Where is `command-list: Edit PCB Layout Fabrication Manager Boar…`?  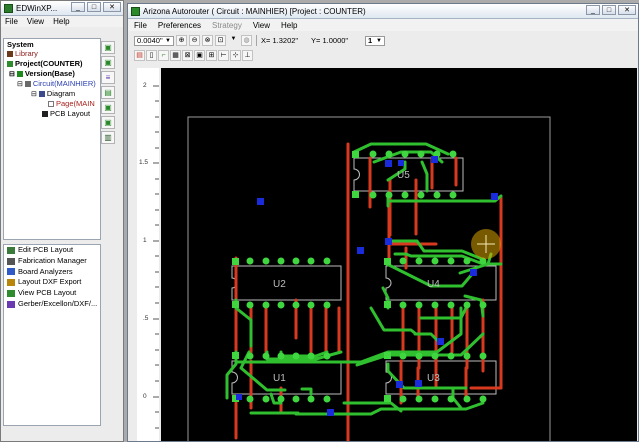
command-list: Edit PCB Layout Fabrication Manager Boar… is located at coordinates (52, 335).